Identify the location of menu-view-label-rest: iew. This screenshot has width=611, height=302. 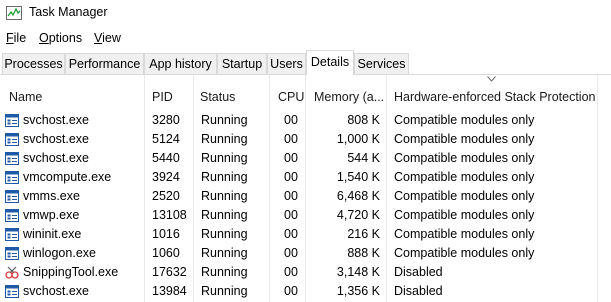
(111, 38).